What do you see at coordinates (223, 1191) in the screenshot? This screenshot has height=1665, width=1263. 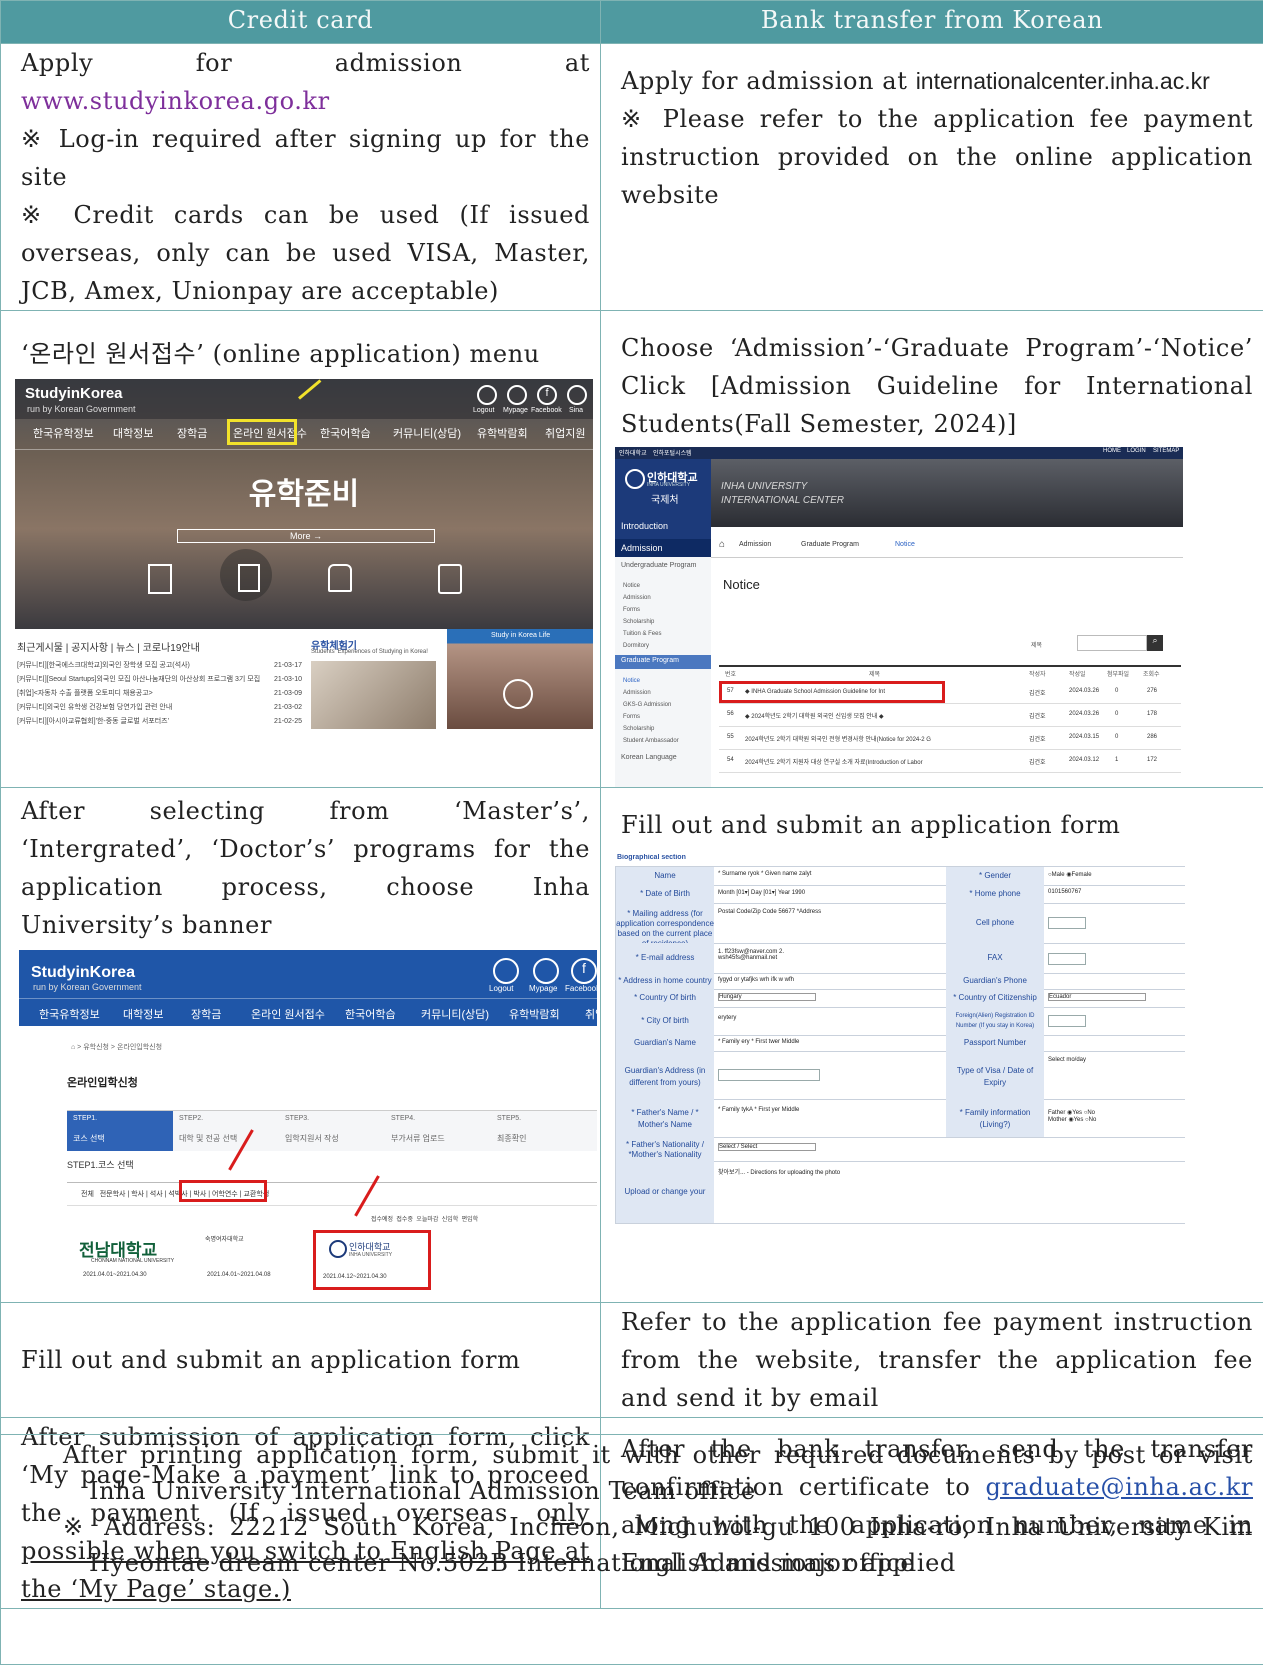 I see `masters-doctors-highlight` at bounding box center [223, 1191].